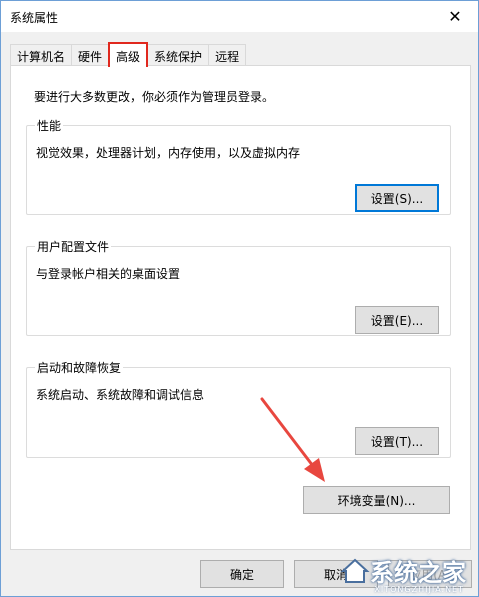  What do you see at coordinates (108, 274) in the screenshot?
I see `user-profiles-description: 与登录帐户相关的桌面设置` at bounding box center [108, 274].